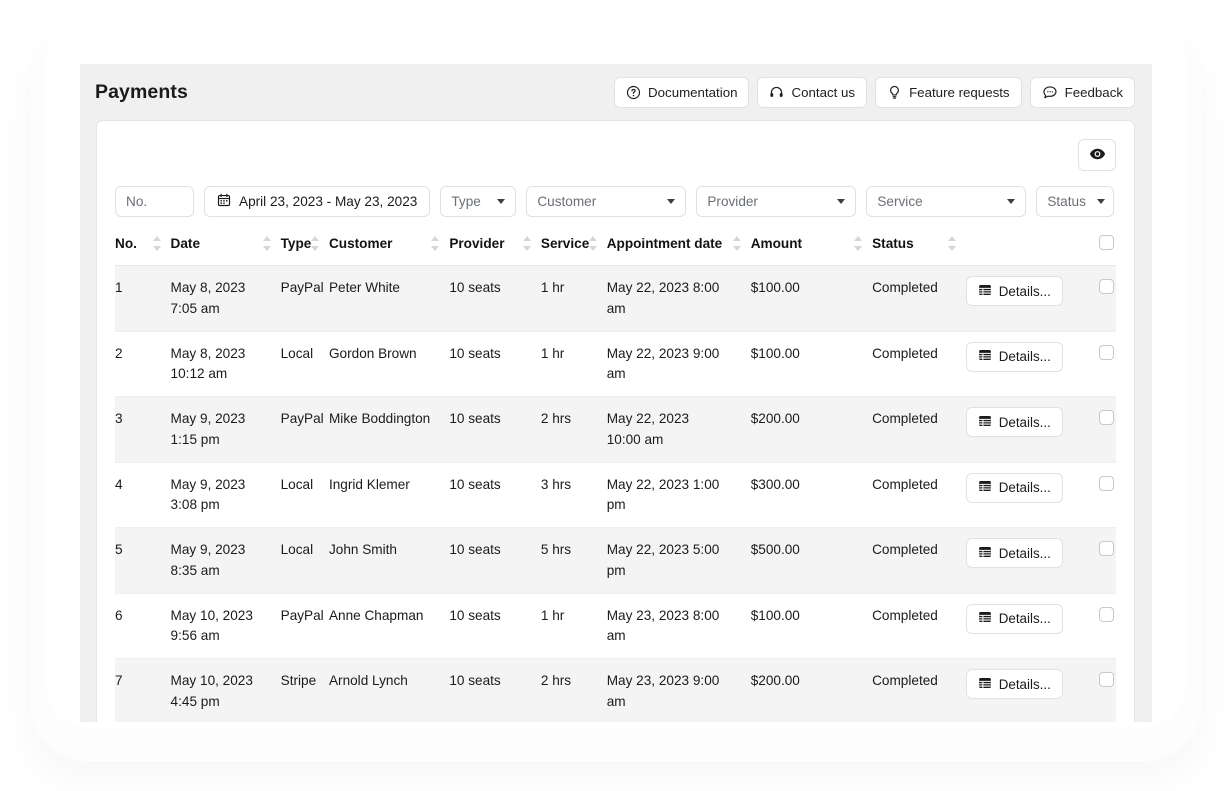 Image resolution: width=1232 pixels, height=791 pixels. Describe the element at coordinates (195, 636) in the screenshot. I see `date-time: 9:56 am` at that location.